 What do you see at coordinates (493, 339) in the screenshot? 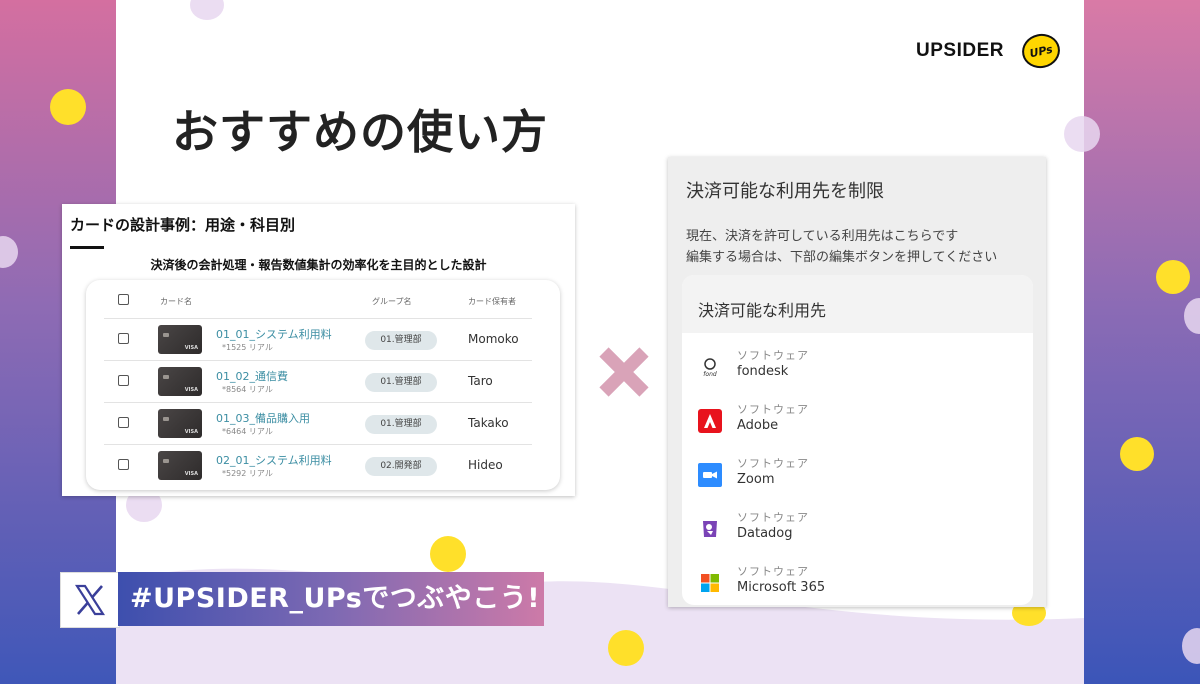
I see `card-holder: Momoko` at bounding box center [493, 339].